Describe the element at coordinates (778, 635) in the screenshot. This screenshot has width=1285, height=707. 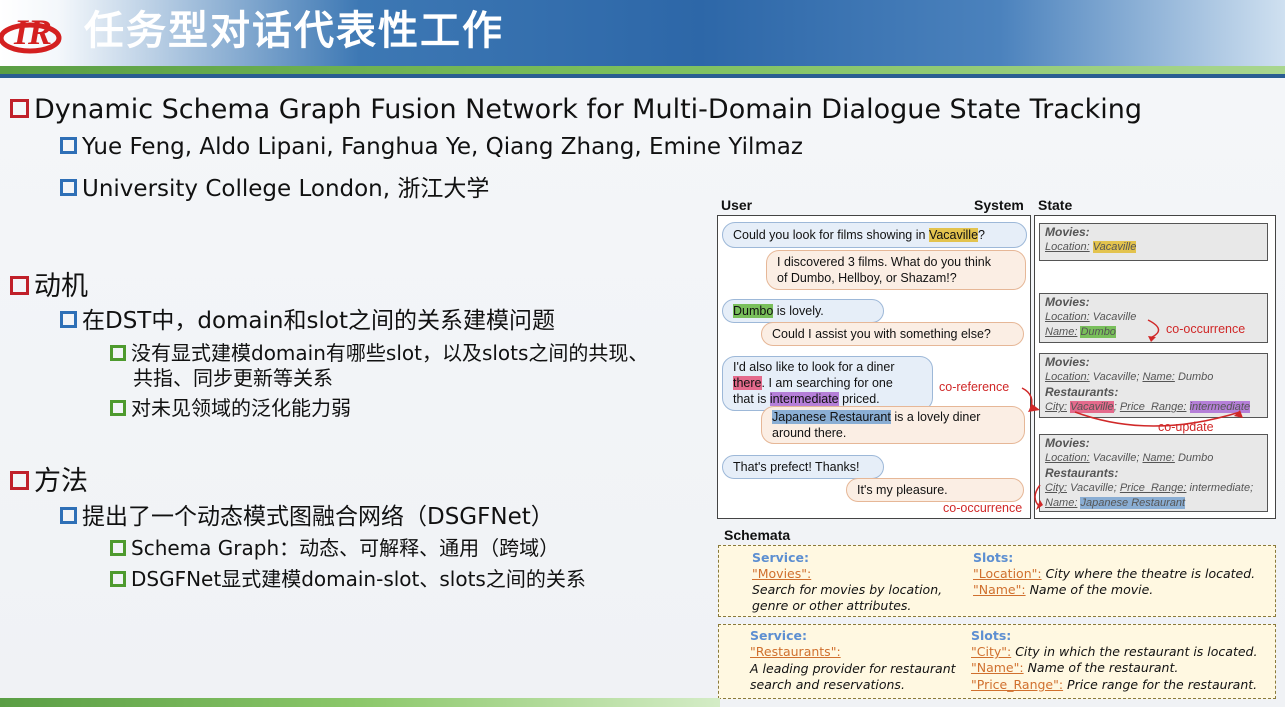
I see `schema2-service-label: Service:` at that location.